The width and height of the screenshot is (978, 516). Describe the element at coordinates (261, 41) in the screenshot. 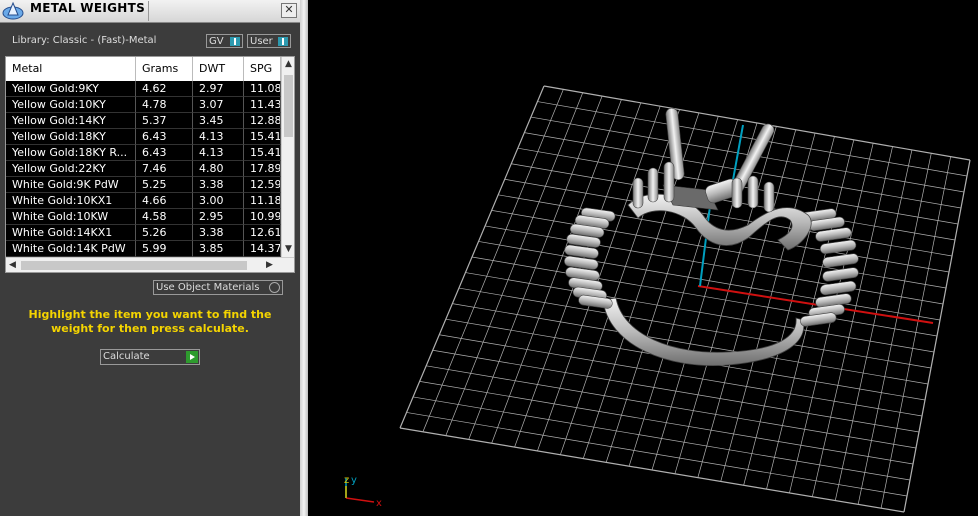

I see `user-toggle-label: User` at that location.